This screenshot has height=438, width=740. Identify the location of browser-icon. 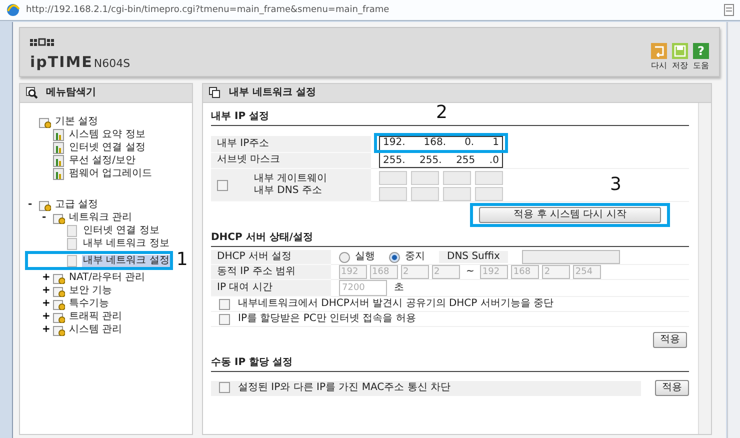
(13, 10).